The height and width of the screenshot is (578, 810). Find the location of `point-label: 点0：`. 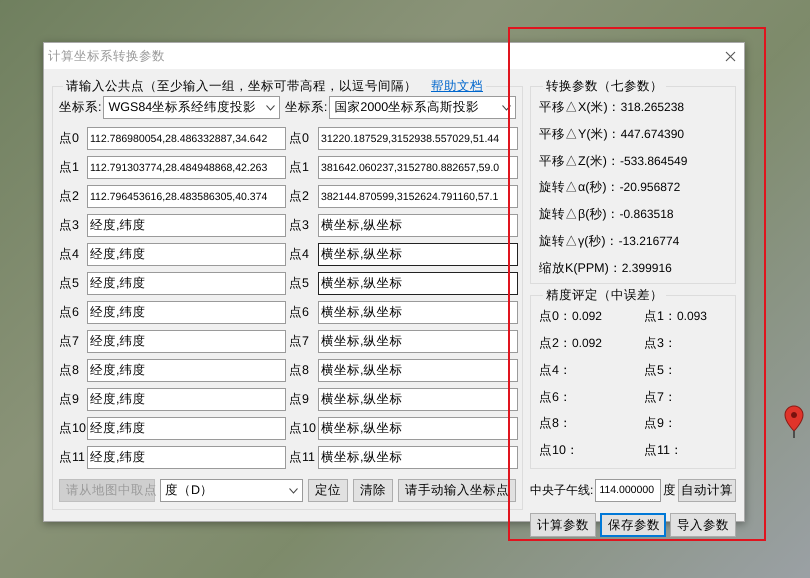

point-label: 点0： is located at coordinates (555, 317).